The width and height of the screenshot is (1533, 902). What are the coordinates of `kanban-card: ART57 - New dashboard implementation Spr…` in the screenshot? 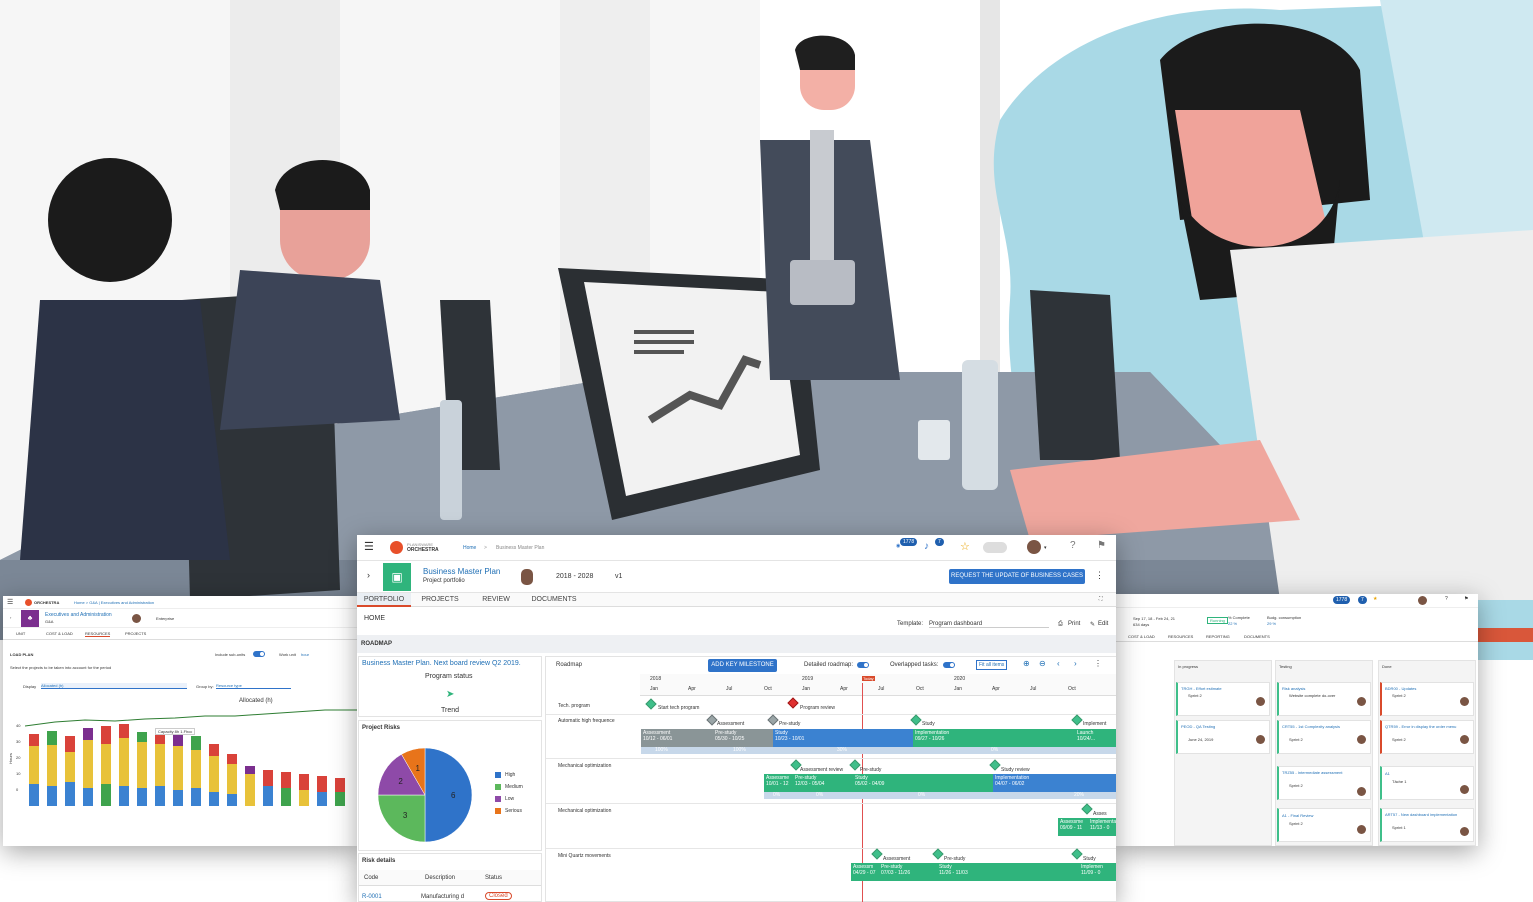 It's located at (1427, 825).